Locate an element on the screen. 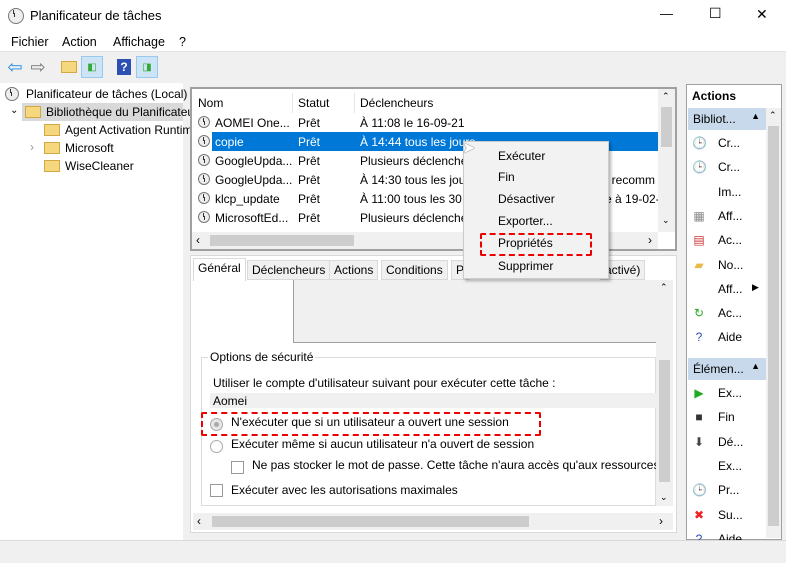 This screenshot has height=563, width=786. chevron-down-icon: ⌄ is located at coordinates (14, 110).